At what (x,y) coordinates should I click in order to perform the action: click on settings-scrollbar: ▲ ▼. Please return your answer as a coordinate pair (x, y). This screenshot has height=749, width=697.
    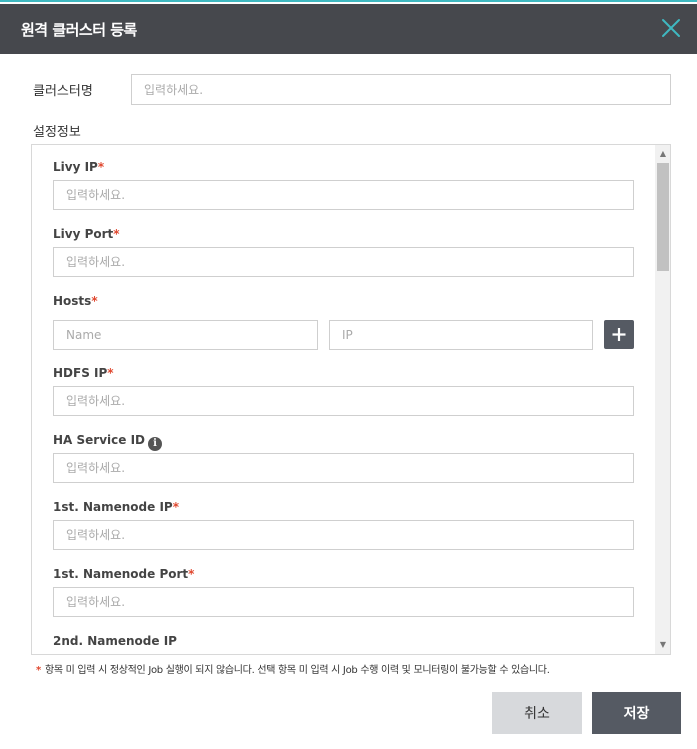
    Looking at the image, I should click on (662, 399).